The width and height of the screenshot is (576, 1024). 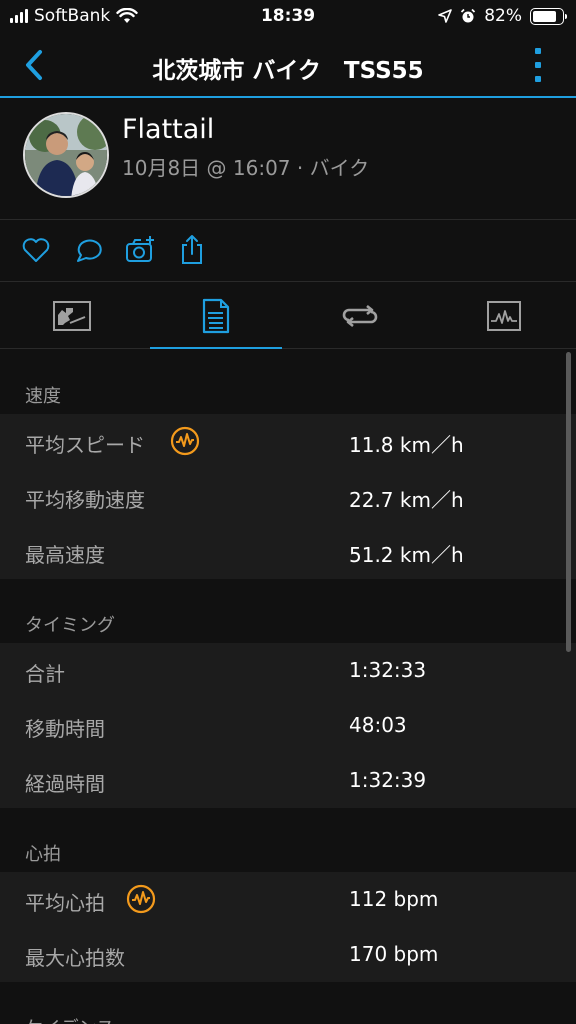 What do you see at coordinates (538, 65) in the screenshot?
I see `more-options-button` at bounding box center [538, 65].